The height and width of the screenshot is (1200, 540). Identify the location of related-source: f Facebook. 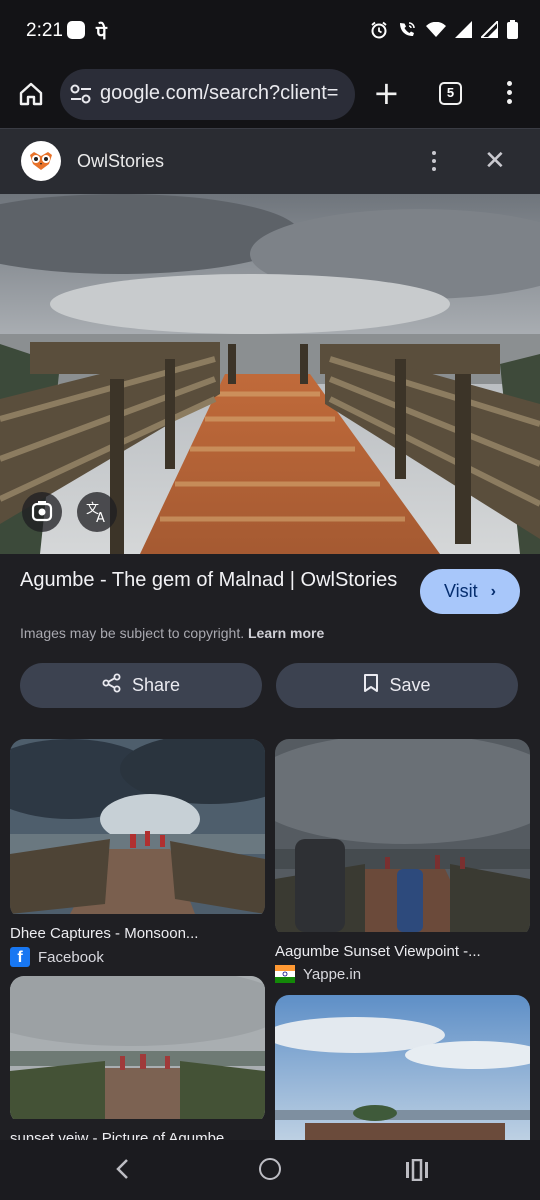
(137, 957).